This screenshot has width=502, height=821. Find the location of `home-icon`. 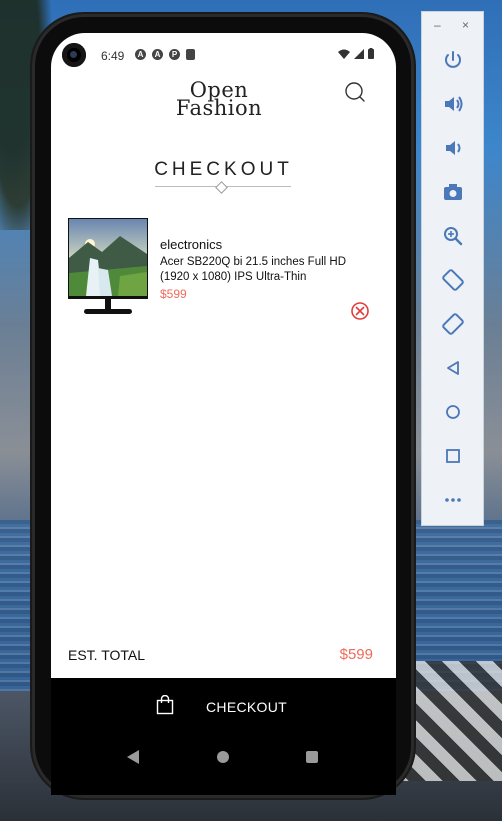

home-icon is located at coordinates (453, 412).